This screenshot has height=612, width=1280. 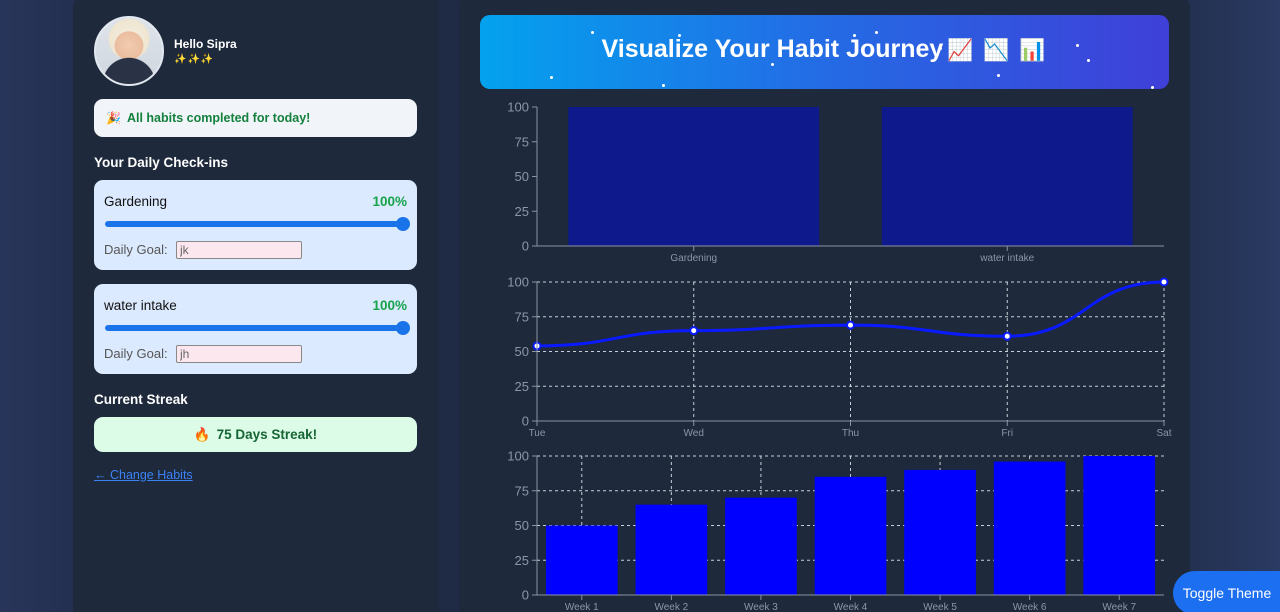 I want to click on x-tick-label: Week 4, so click(x=851, y=607).